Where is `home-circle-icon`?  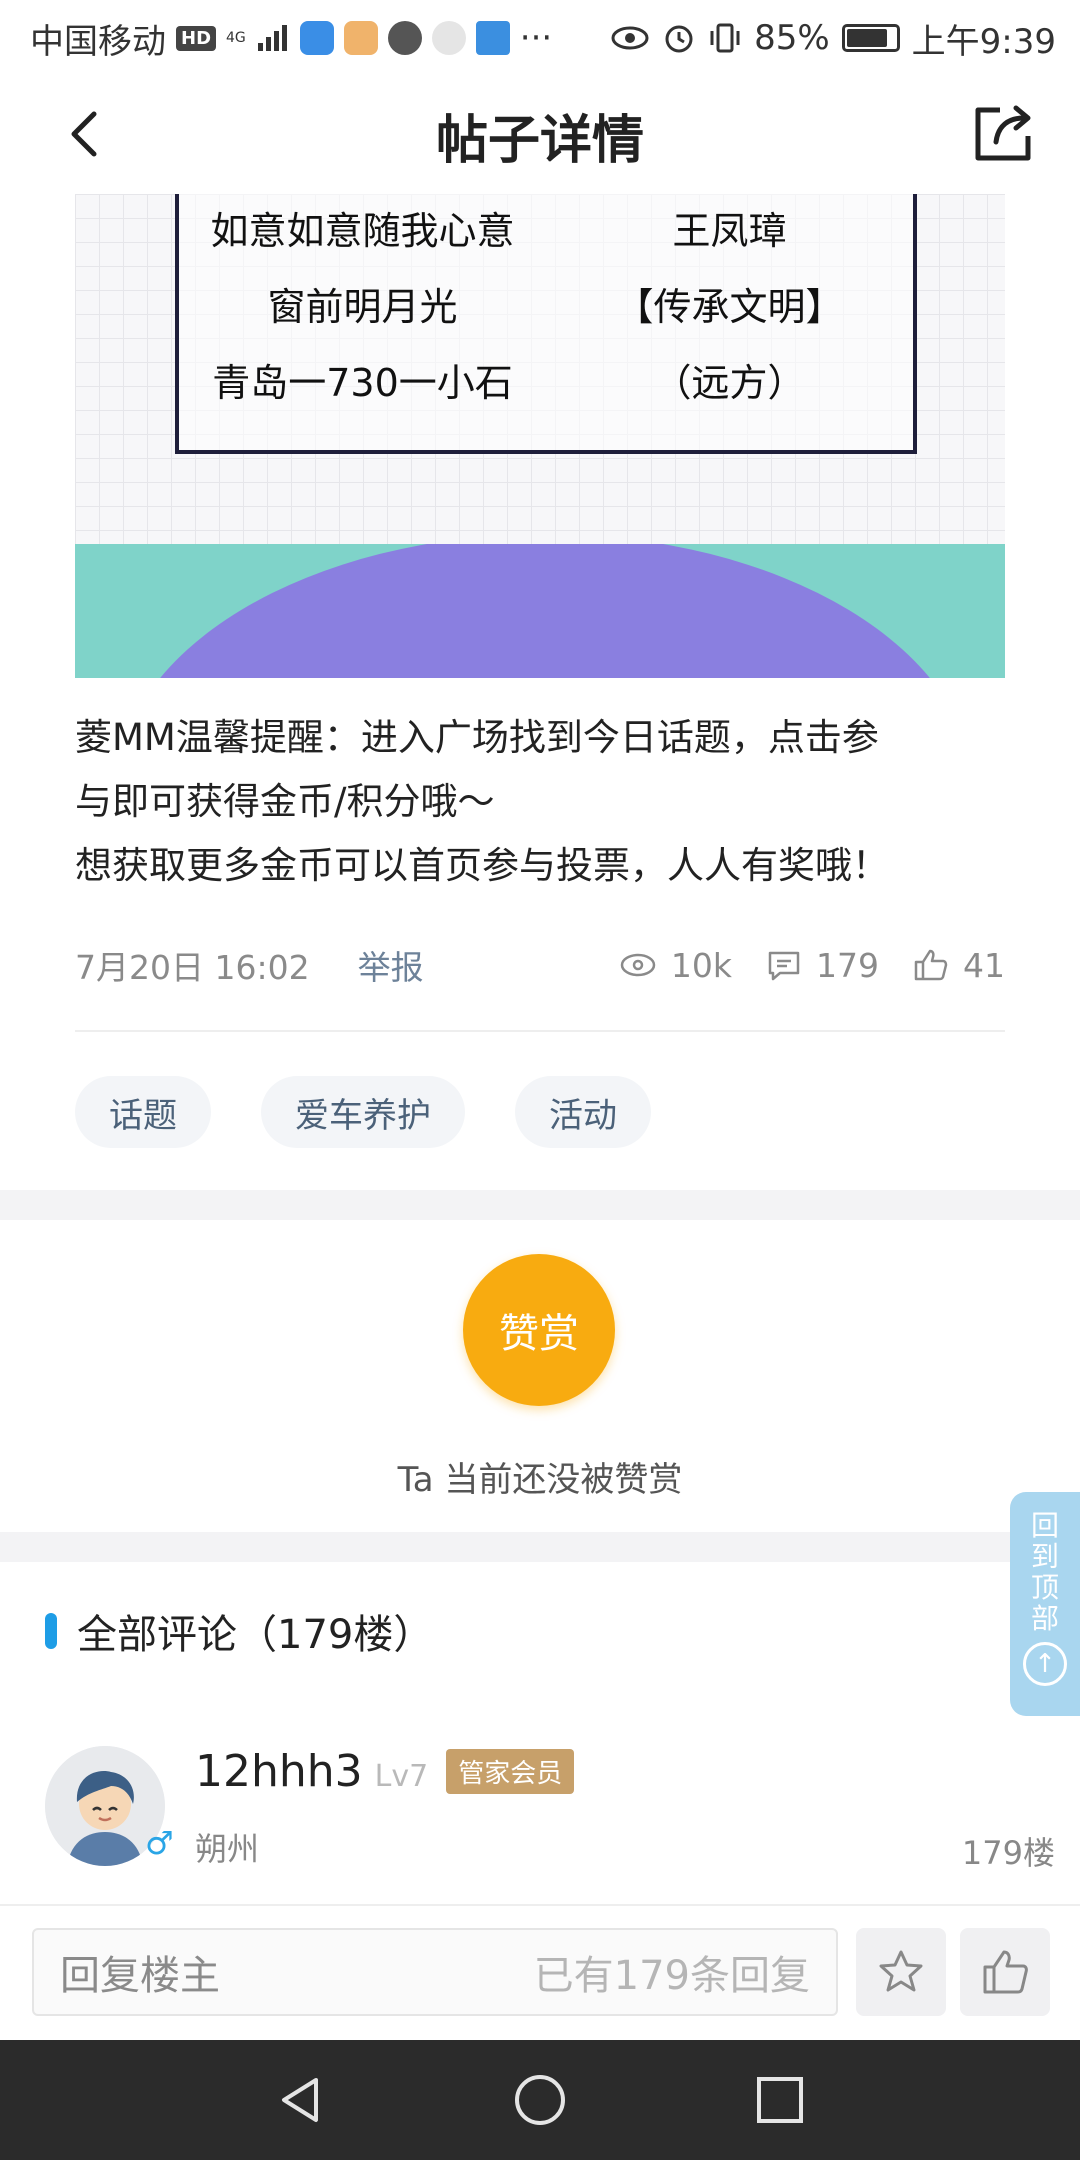 home-circle-icon is located at coordinates (540, 2100).